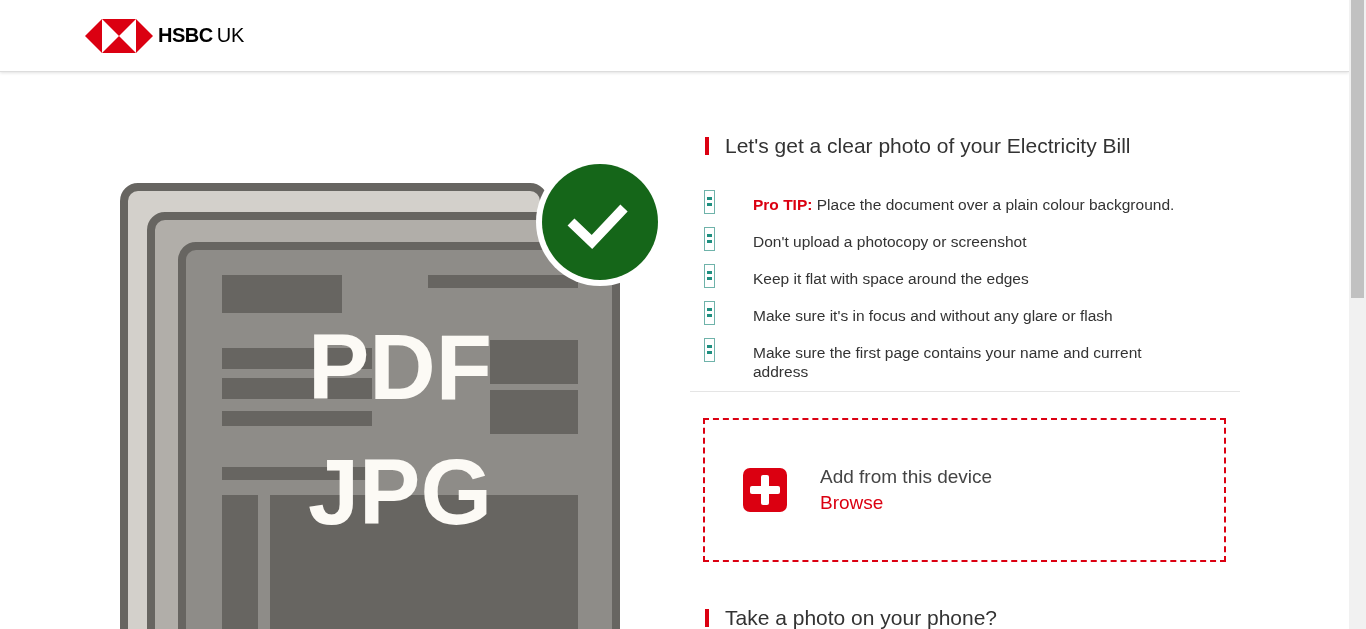  I want to click on upload-title: Add from this device, so click(906, 477).